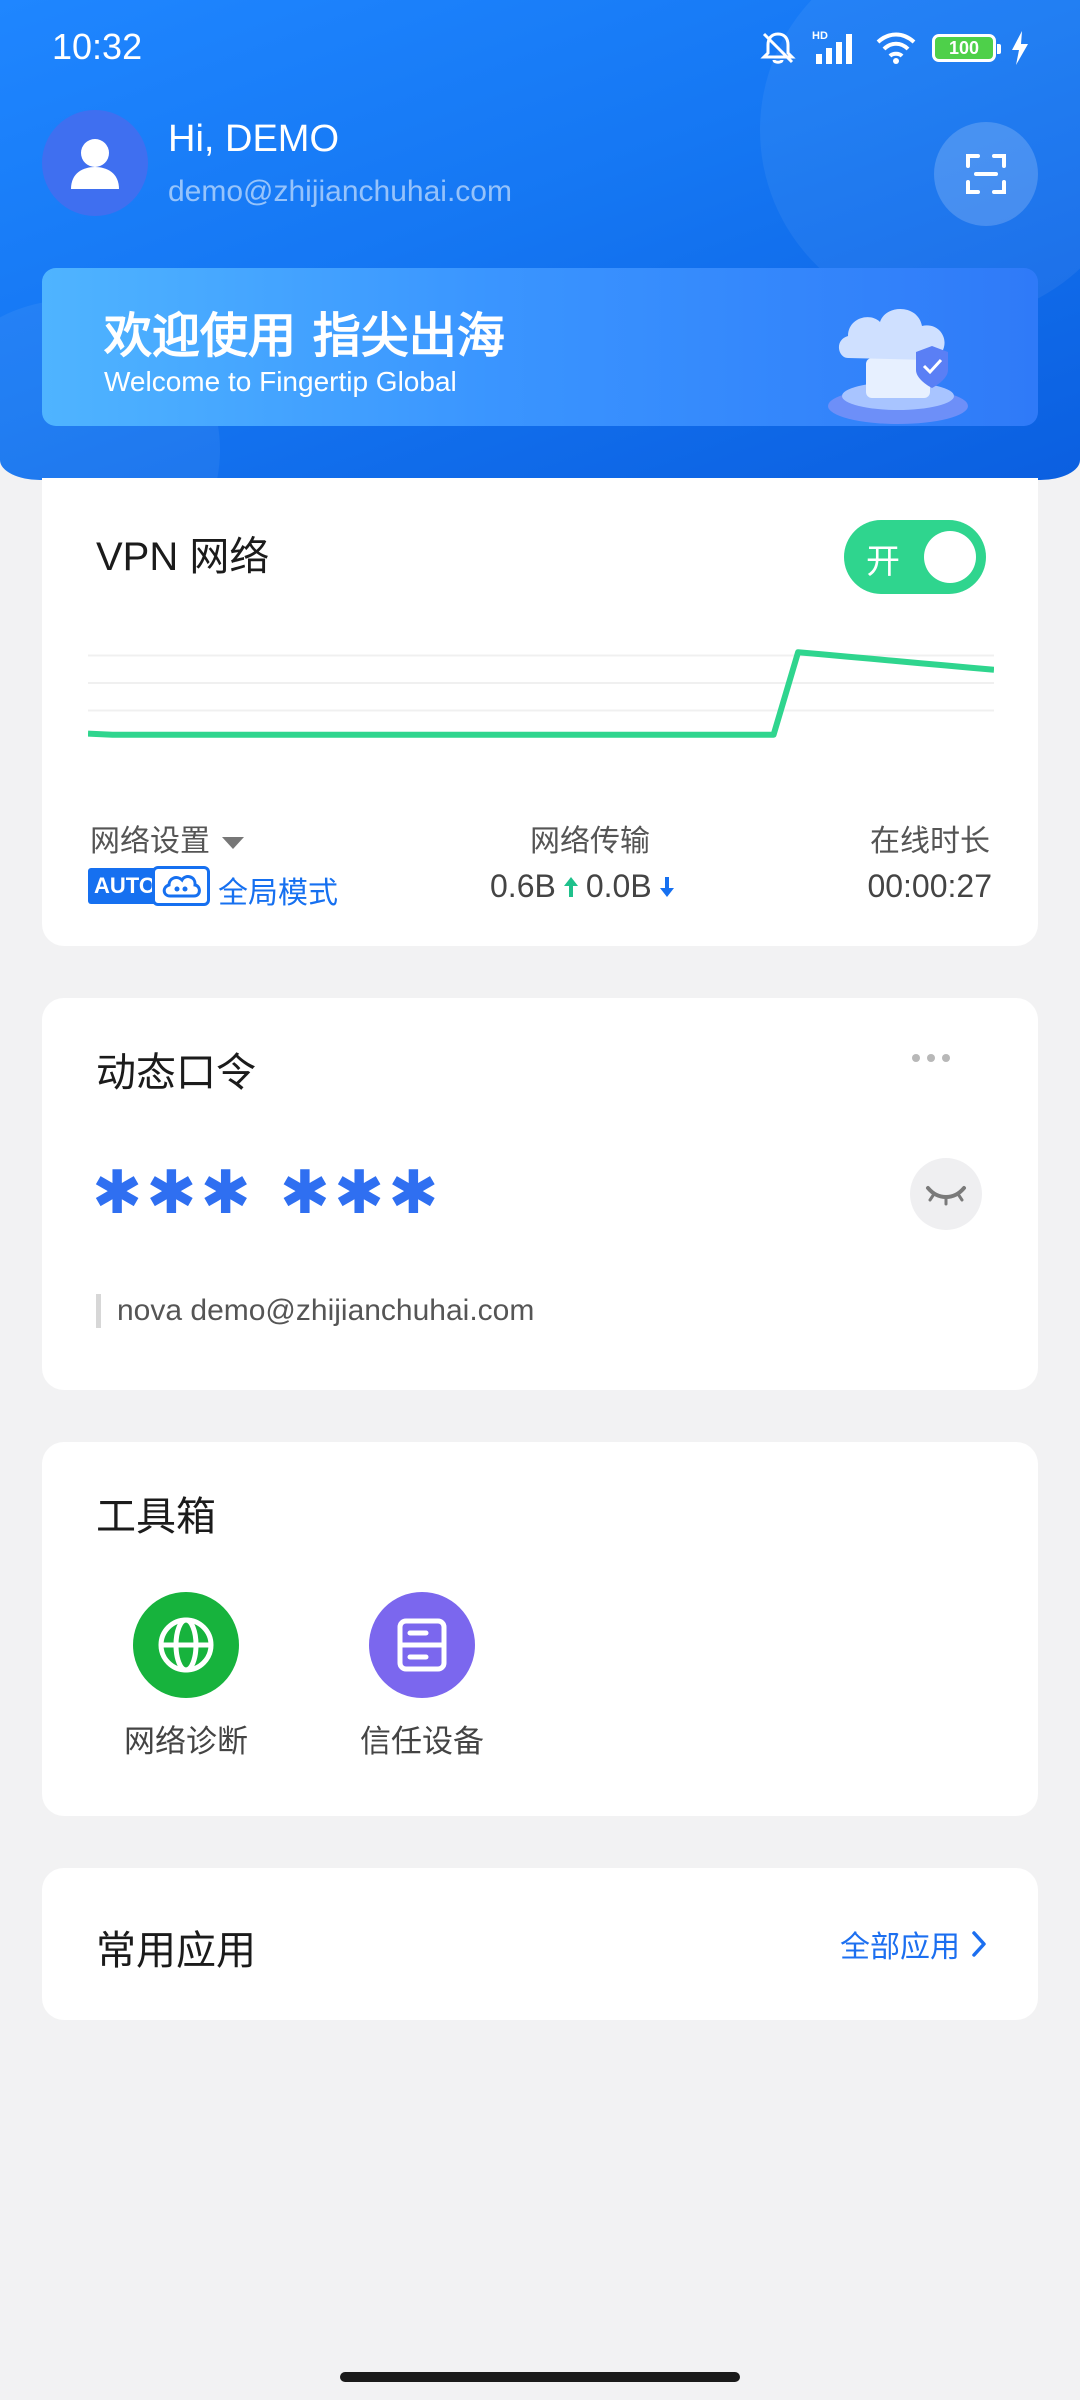  Describe the element at coordinates (280, 381) in the screenshot. I see `banner-subtitle: Welcome to Fingertip Global` at that location.